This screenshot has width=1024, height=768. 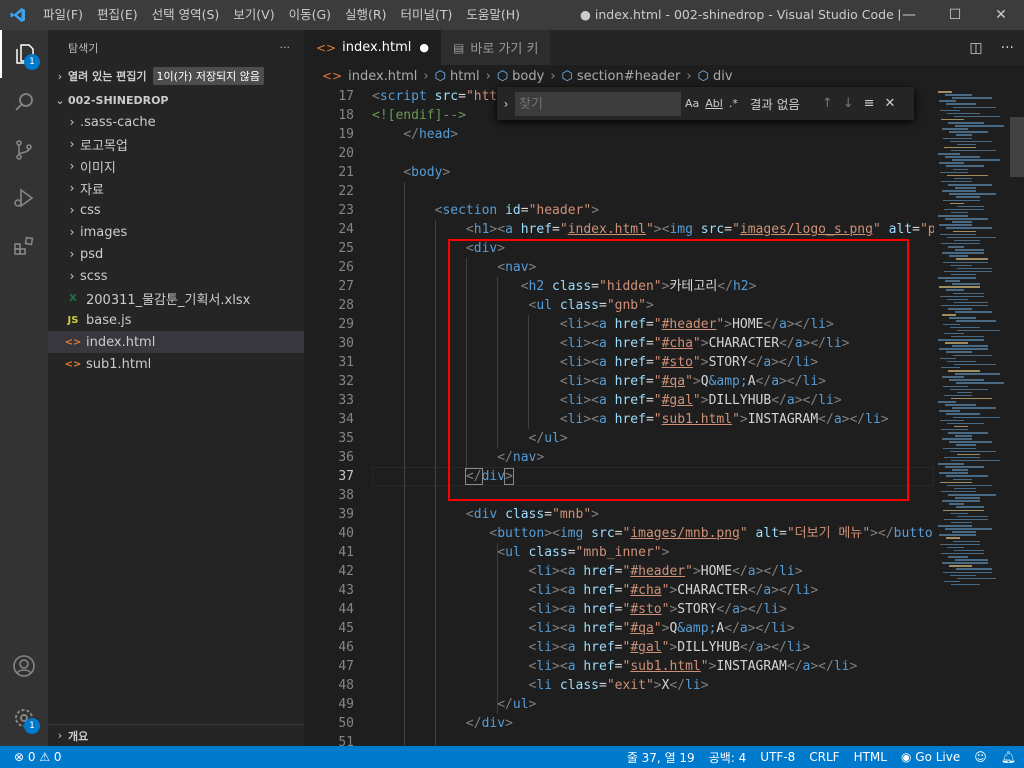 What do you see at coordinates (57, 757) in the screenshot?
I see `warning-count: 0` at bounding box center [57, 757].